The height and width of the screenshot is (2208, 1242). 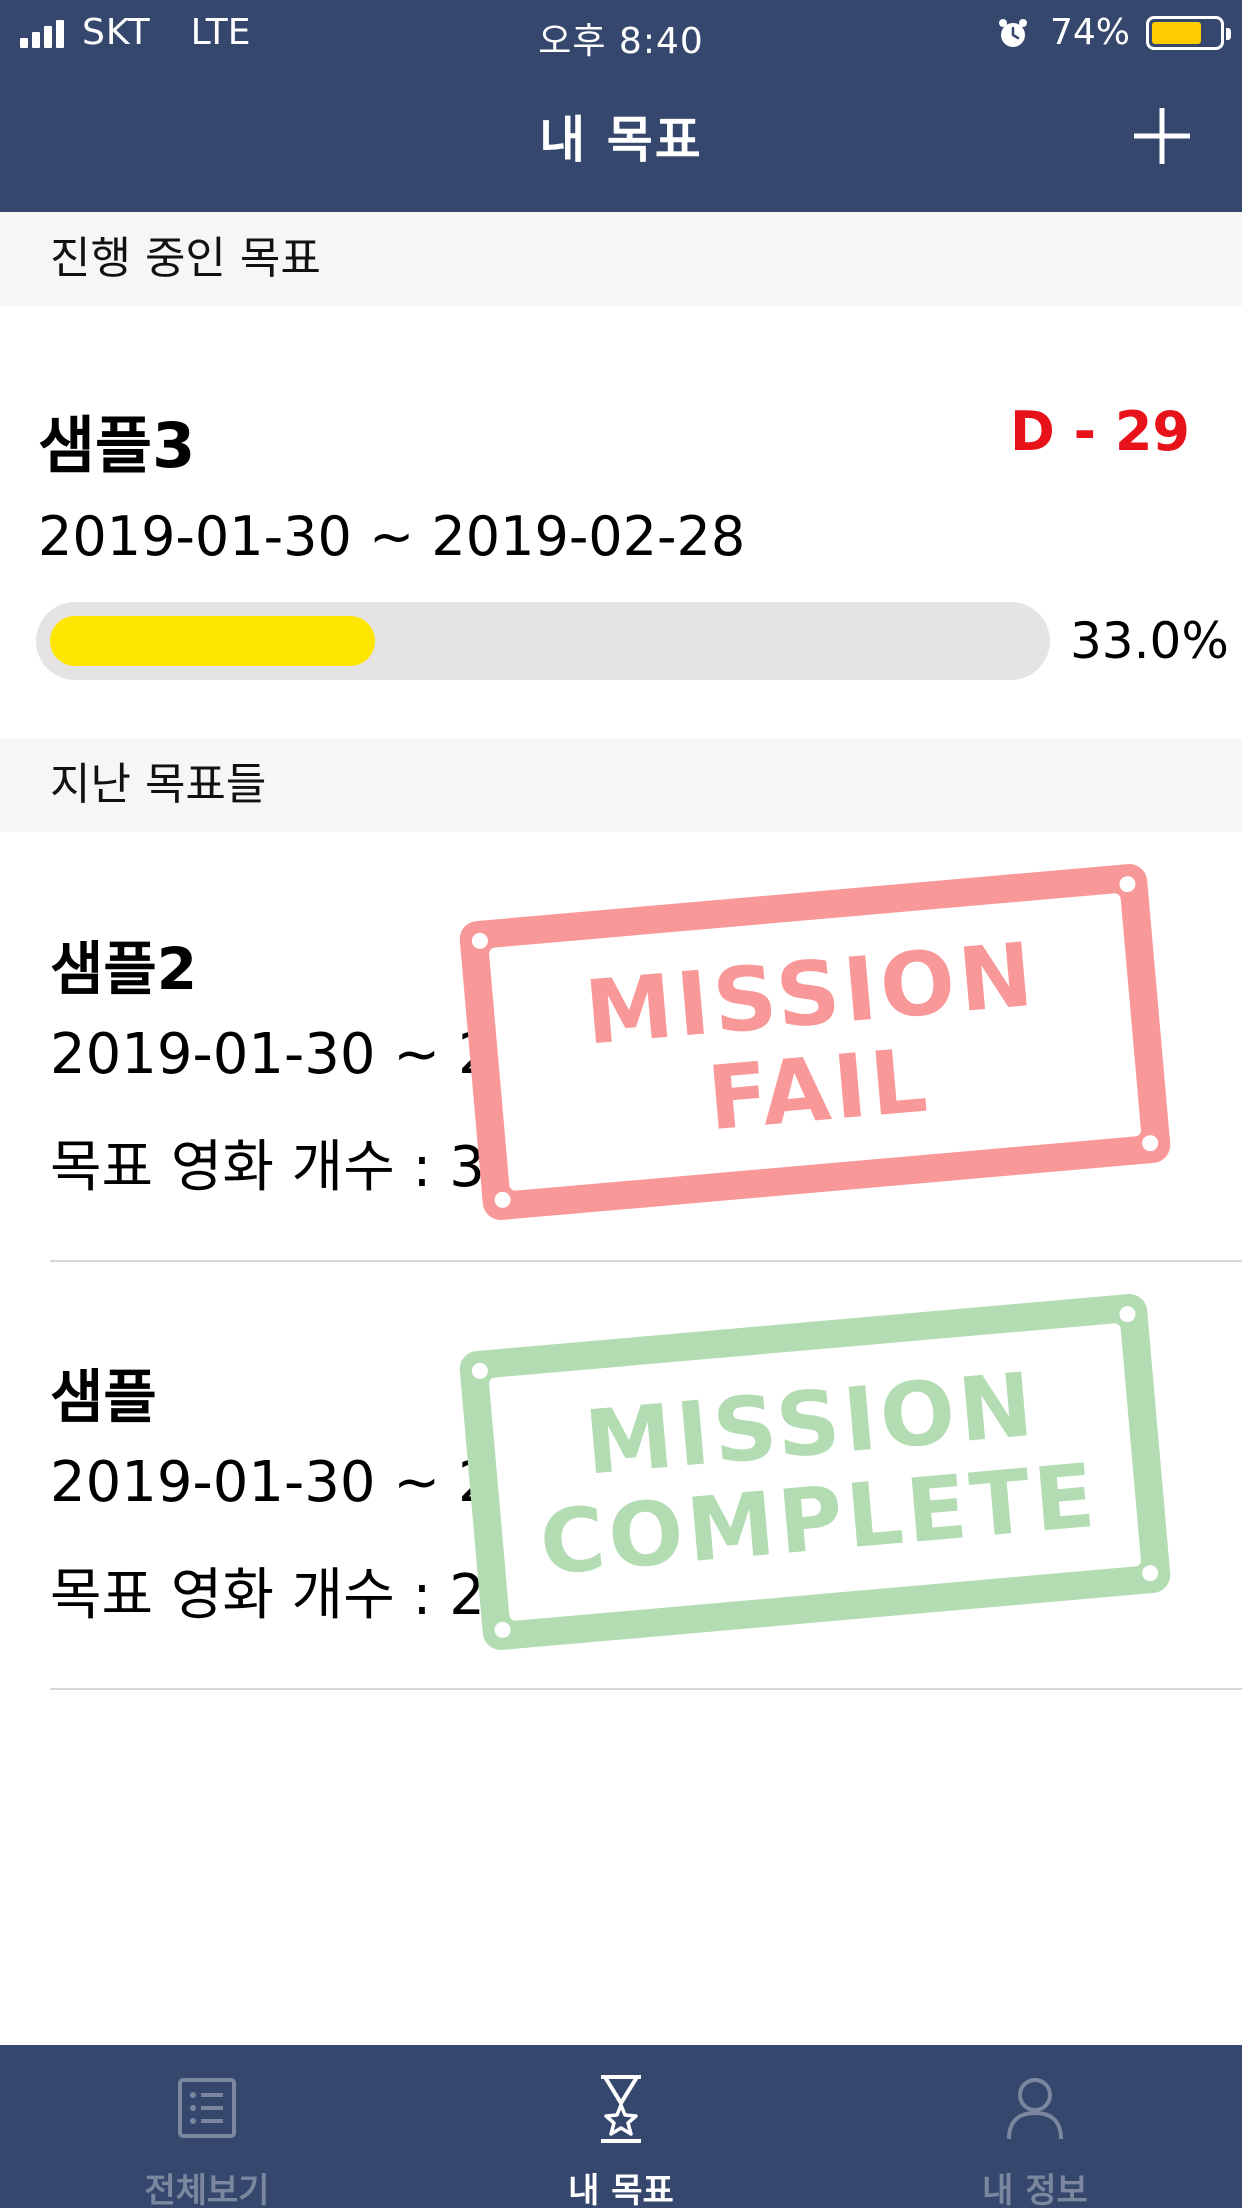 I want to click on status-right: 74%, so click(x=1113, y=32).